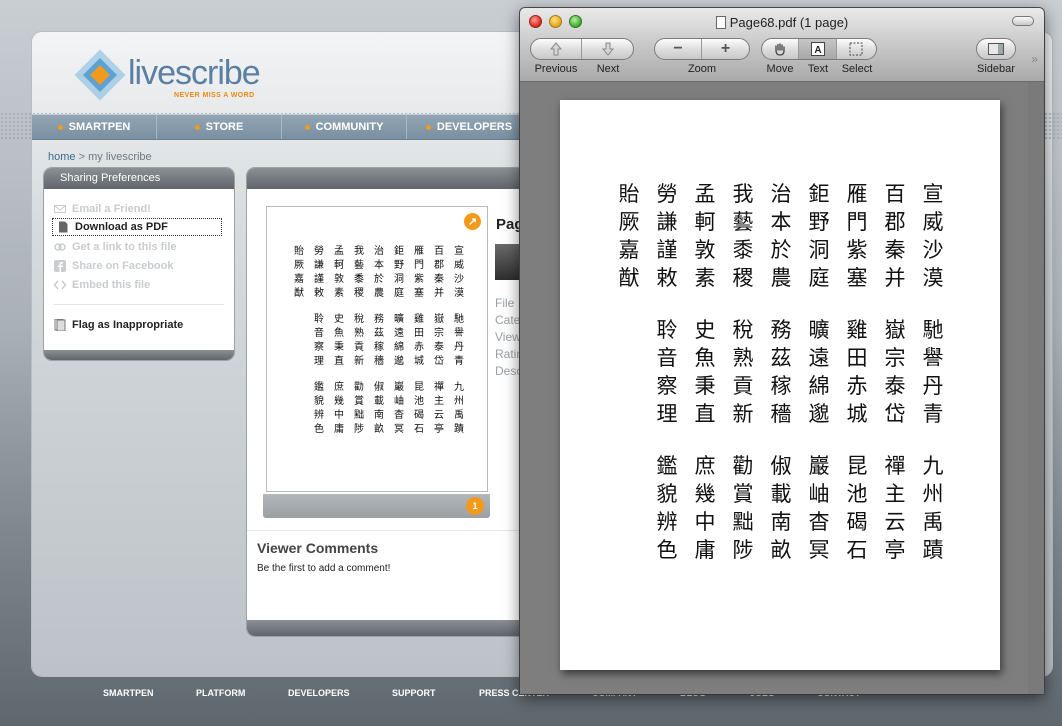 The width and height of the screenshot is (1062, 726). I want to click on nav-store: STORE, so click(219, 127).